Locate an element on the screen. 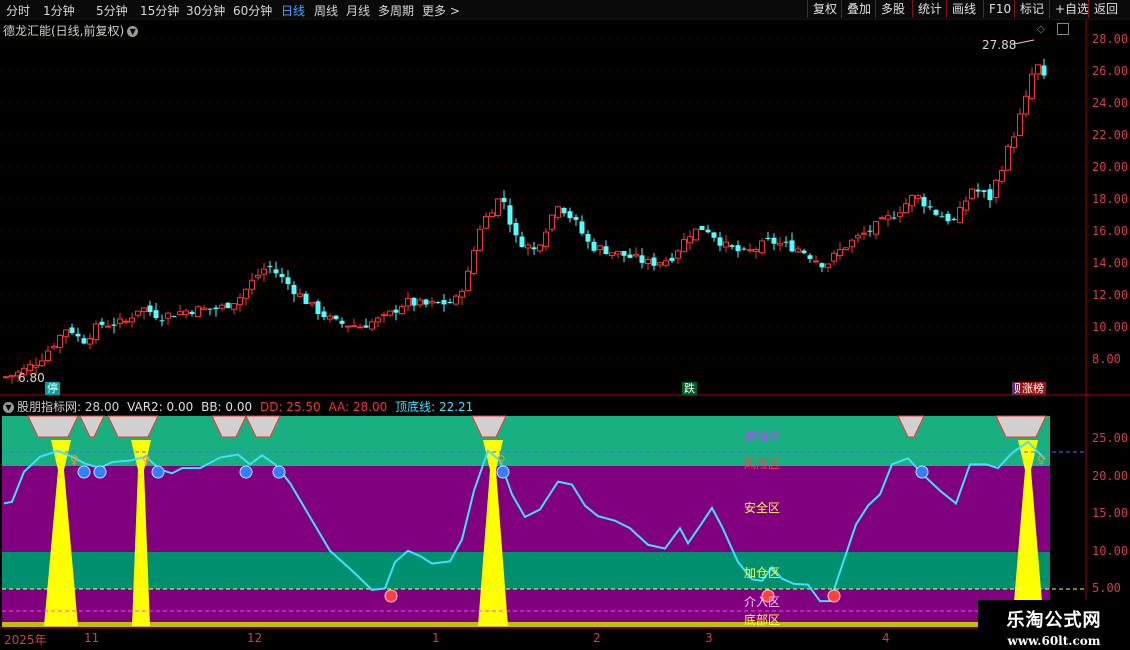  indicator-y-tick: 15.00 is located at coordinates (1110, 513).